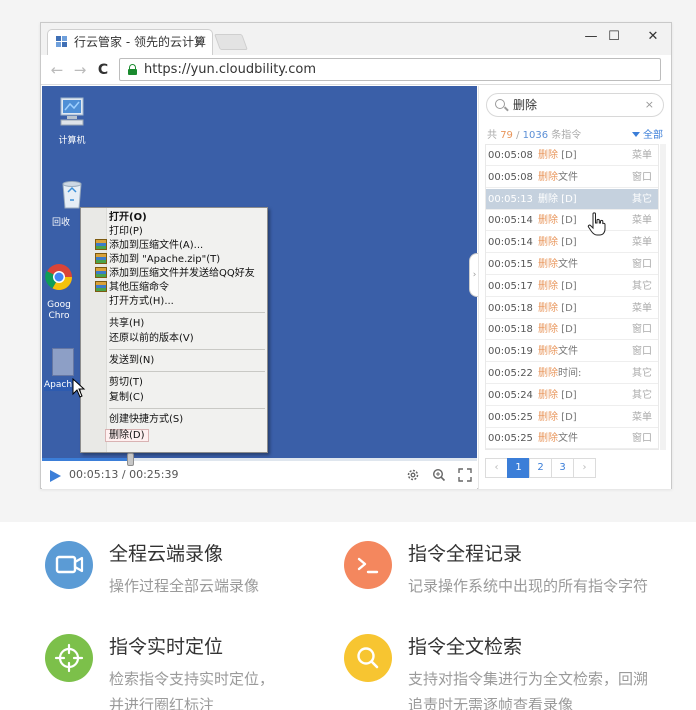 Image resolution: width=696 pixels, height=710 pixels. What do you see at coordinates (79, 388) in the screenshot?
I see `mouse-pointer-icon` at bounding box center [79, 388].